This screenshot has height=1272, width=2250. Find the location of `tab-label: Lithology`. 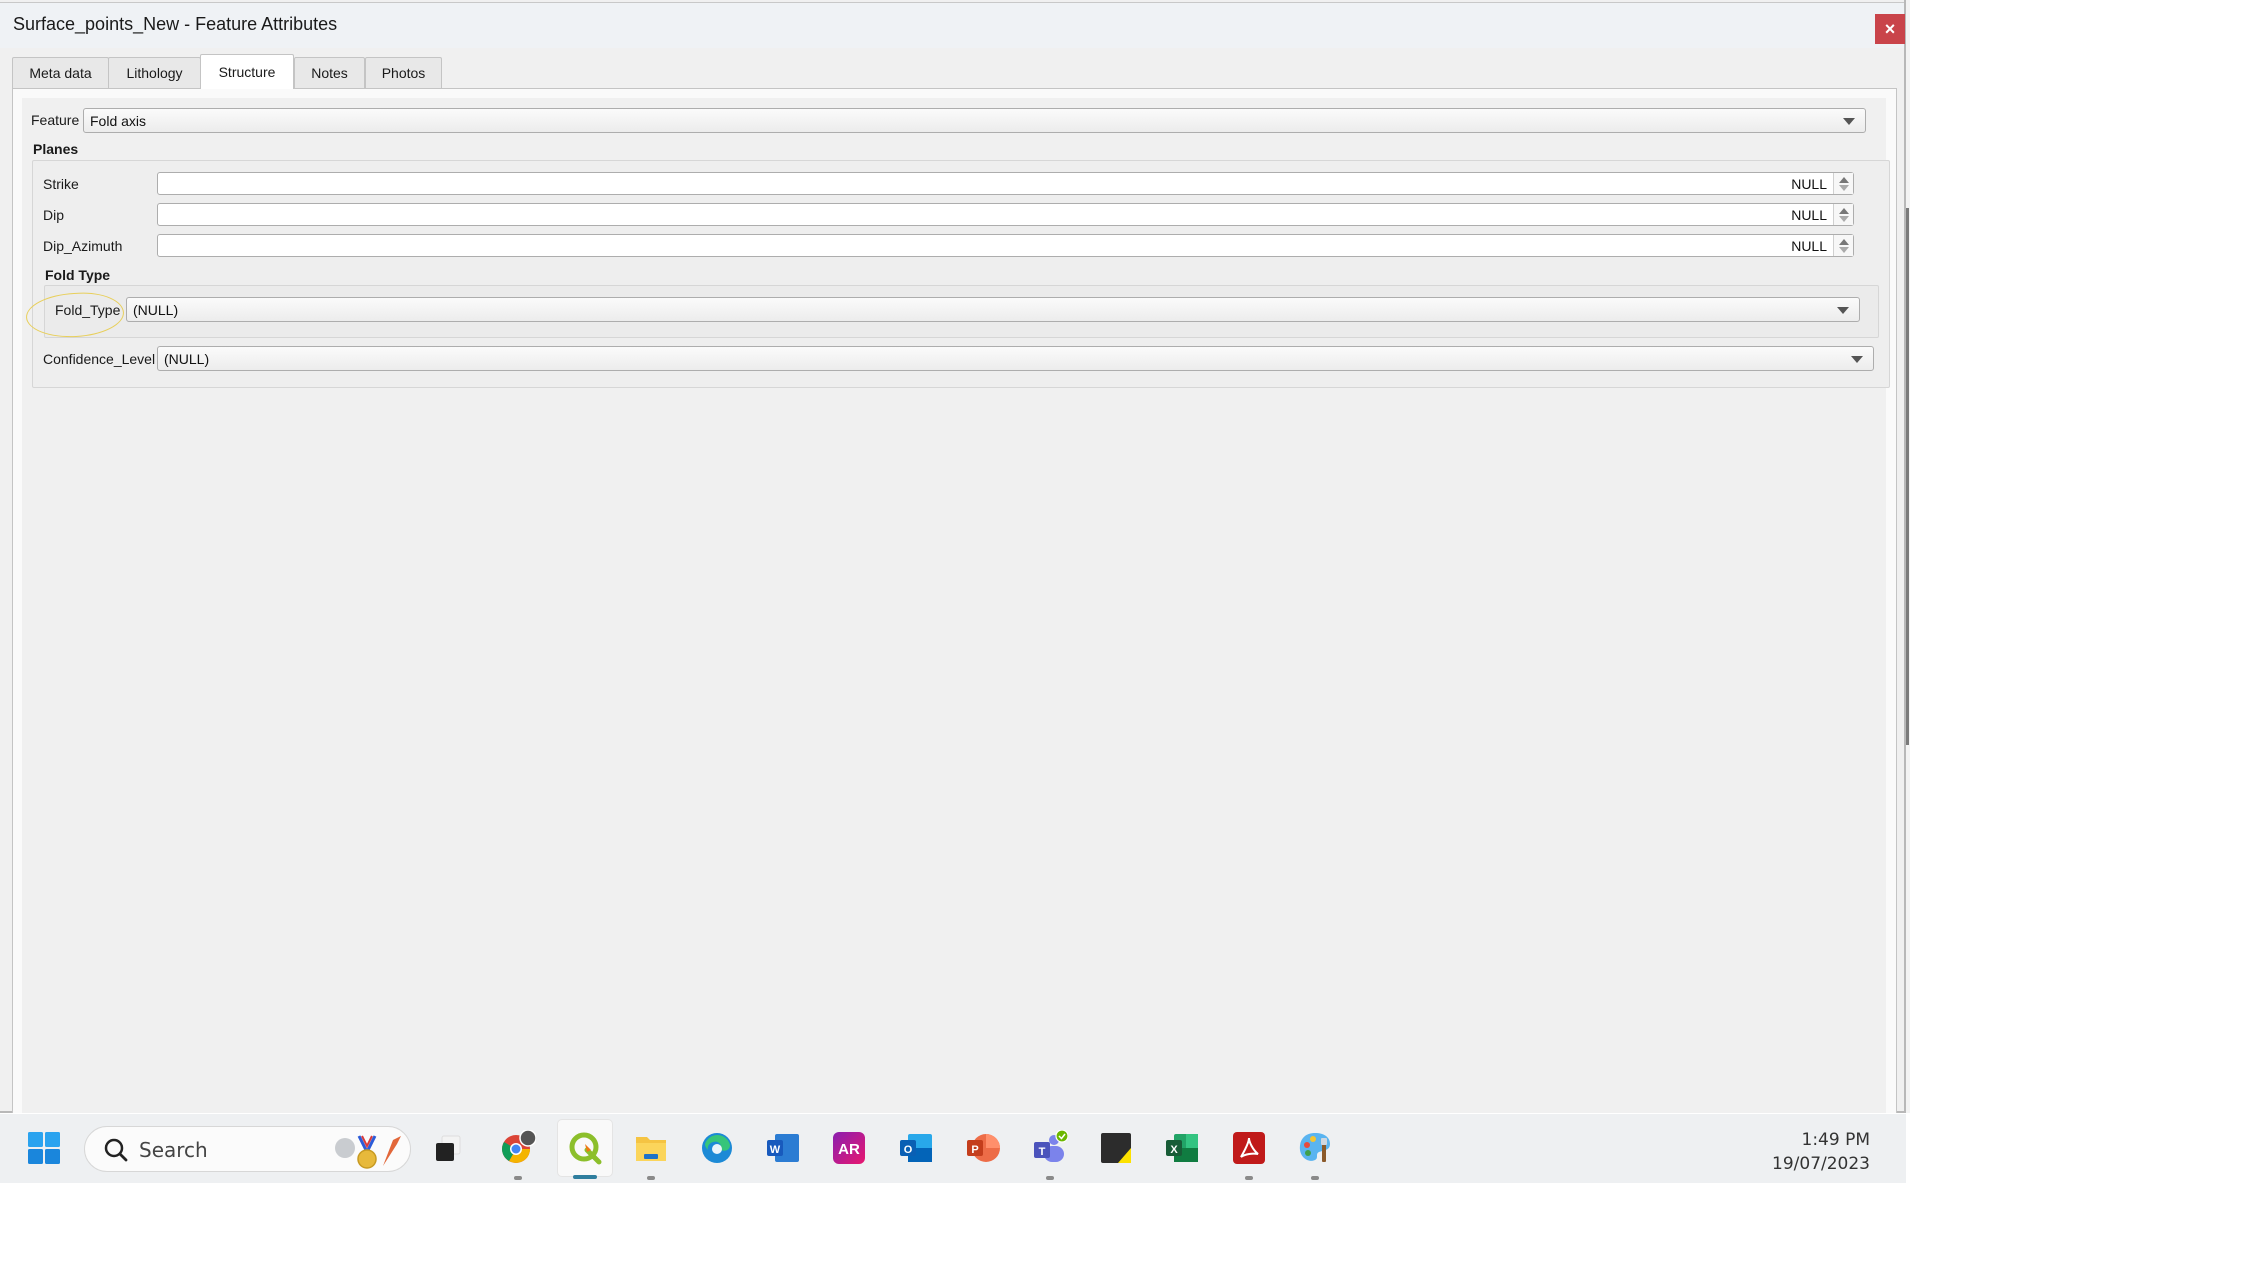

tab-label: Lithology is located at coordinates (154, 73).